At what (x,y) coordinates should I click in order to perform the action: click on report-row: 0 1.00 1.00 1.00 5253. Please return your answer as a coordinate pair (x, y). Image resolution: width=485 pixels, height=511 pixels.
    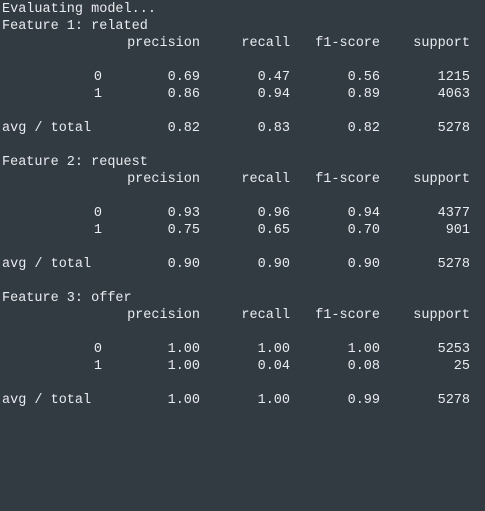
    Looking at the image, I should click on (242, 349).